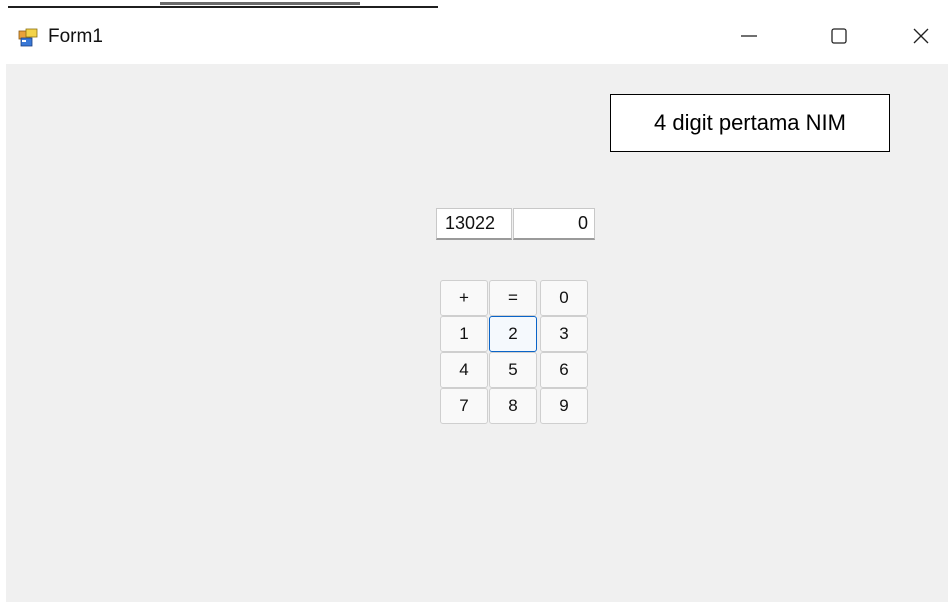 Image resolution: width=948 pixels, height=602 pixels. What do you see at coordinates (564, 334) in the screenshot?
I see `digit-3-button: 3` at bounding box center [564, 334].